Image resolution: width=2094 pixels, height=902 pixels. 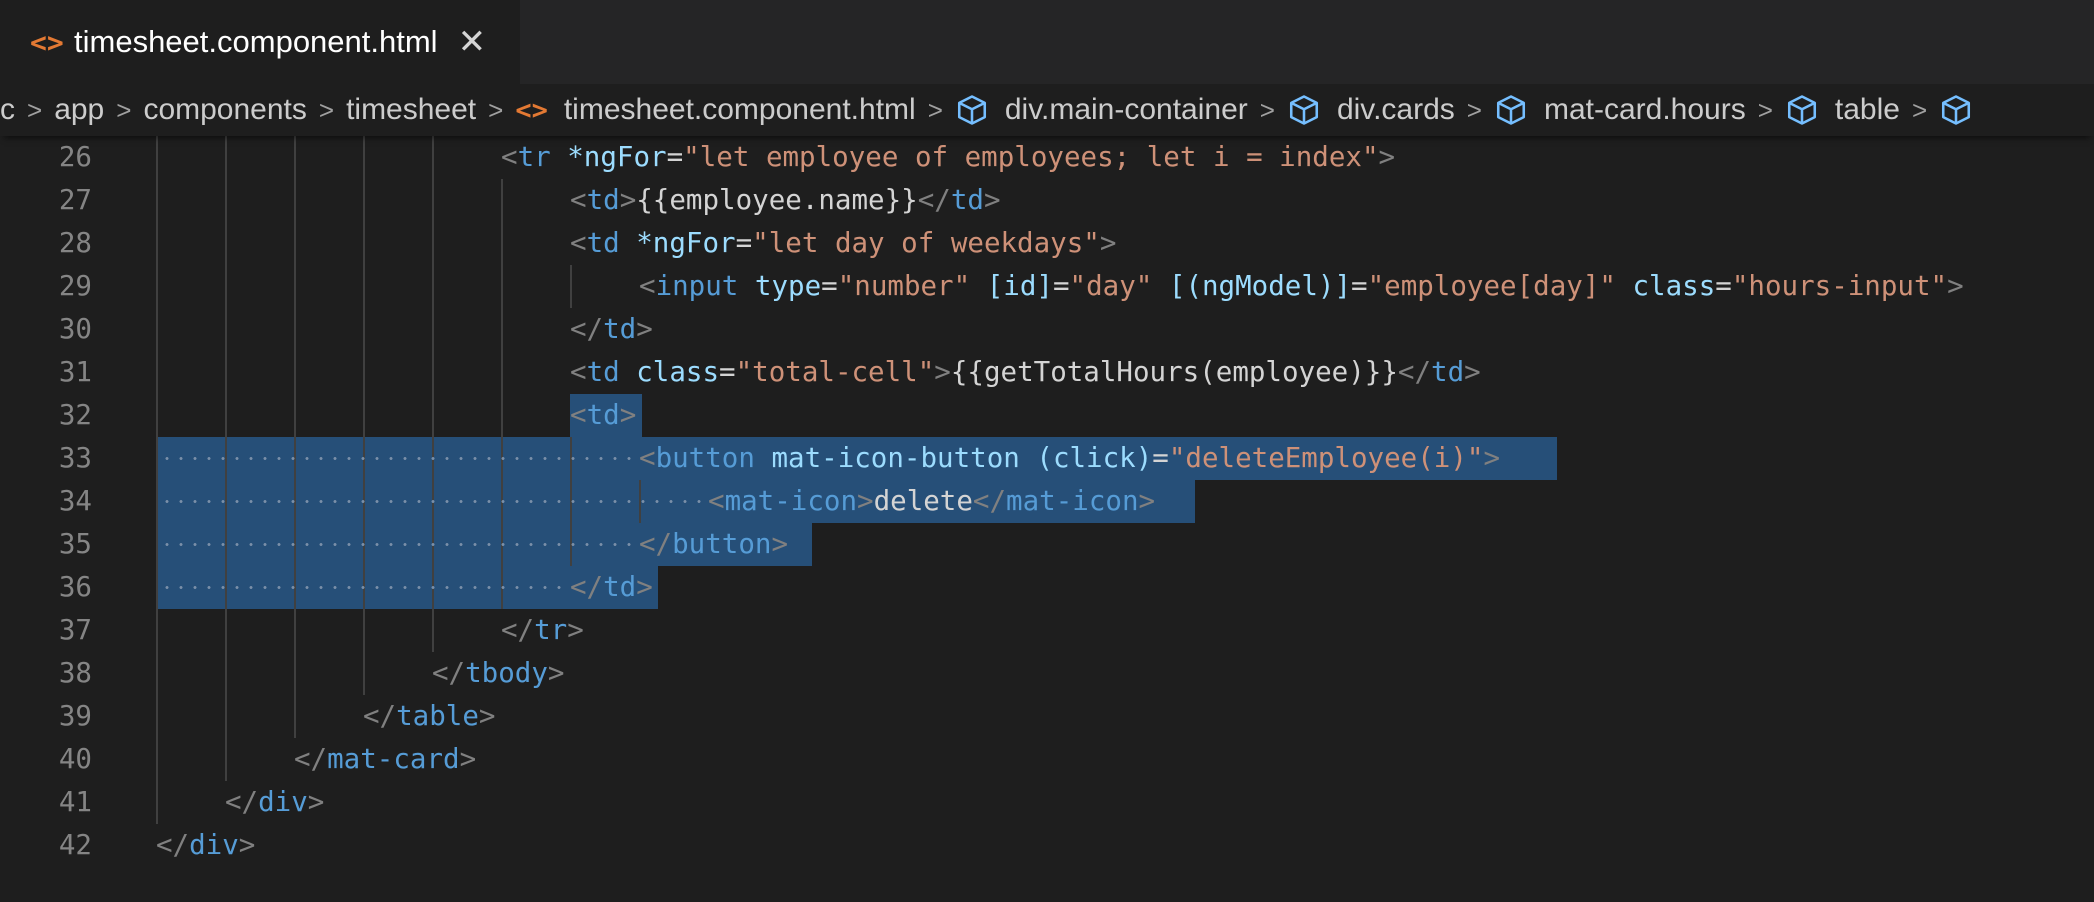 I want to click on code-text: </button>, so click(x=713, y=544).